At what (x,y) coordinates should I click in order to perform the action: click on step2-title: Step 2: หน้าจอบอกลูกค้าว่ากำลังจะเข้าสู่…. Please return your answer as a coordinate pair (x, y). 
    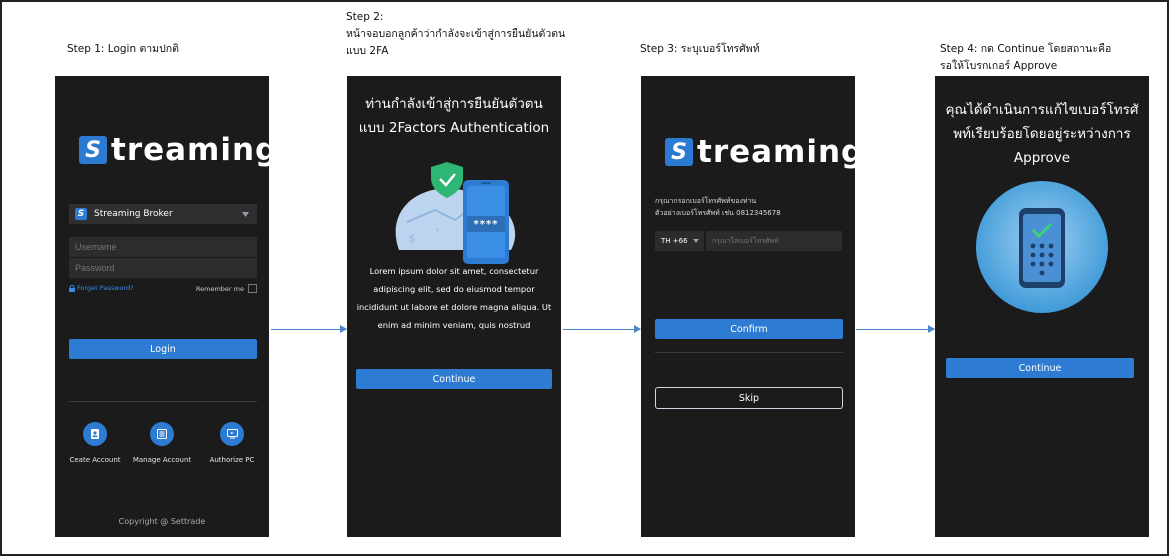
    Looking at the image, I should click on (456, 34).